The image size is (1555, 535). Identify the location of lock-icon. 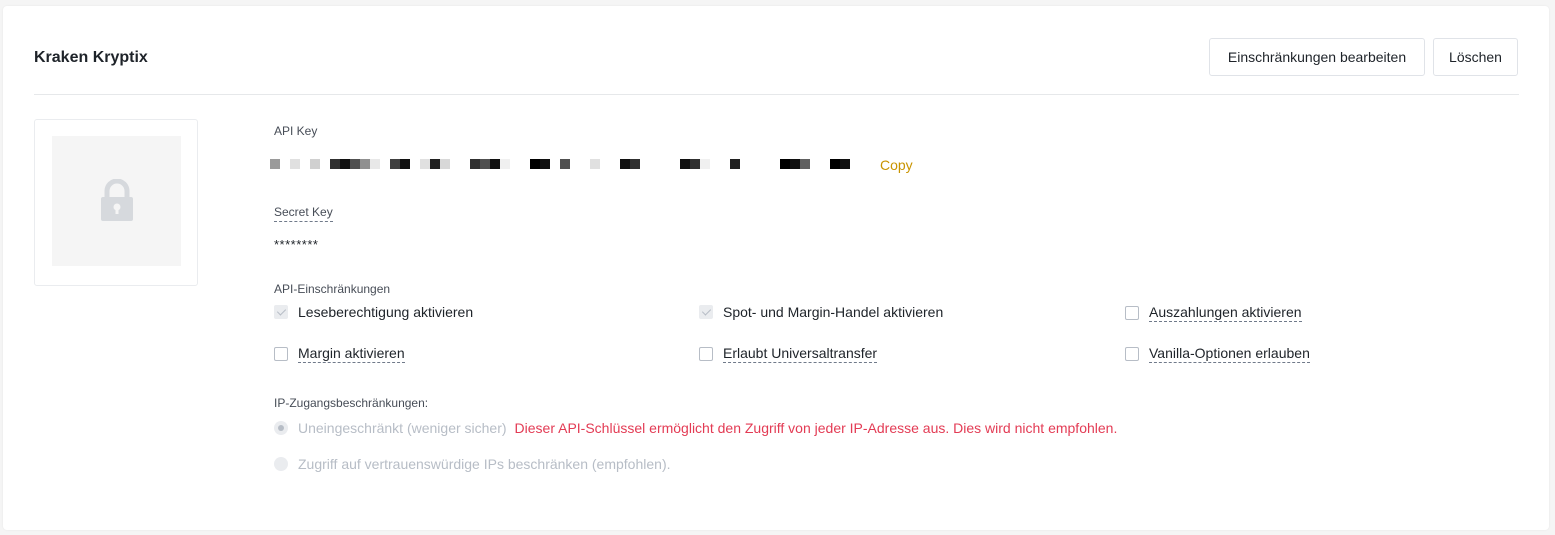
(117, 200).